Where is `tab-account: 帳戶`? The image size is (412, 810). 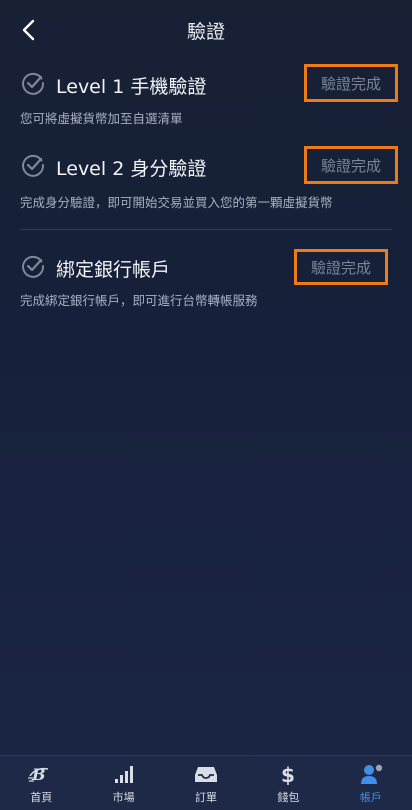 tab-account: 帳戶 is located at coordinates (371, 783).